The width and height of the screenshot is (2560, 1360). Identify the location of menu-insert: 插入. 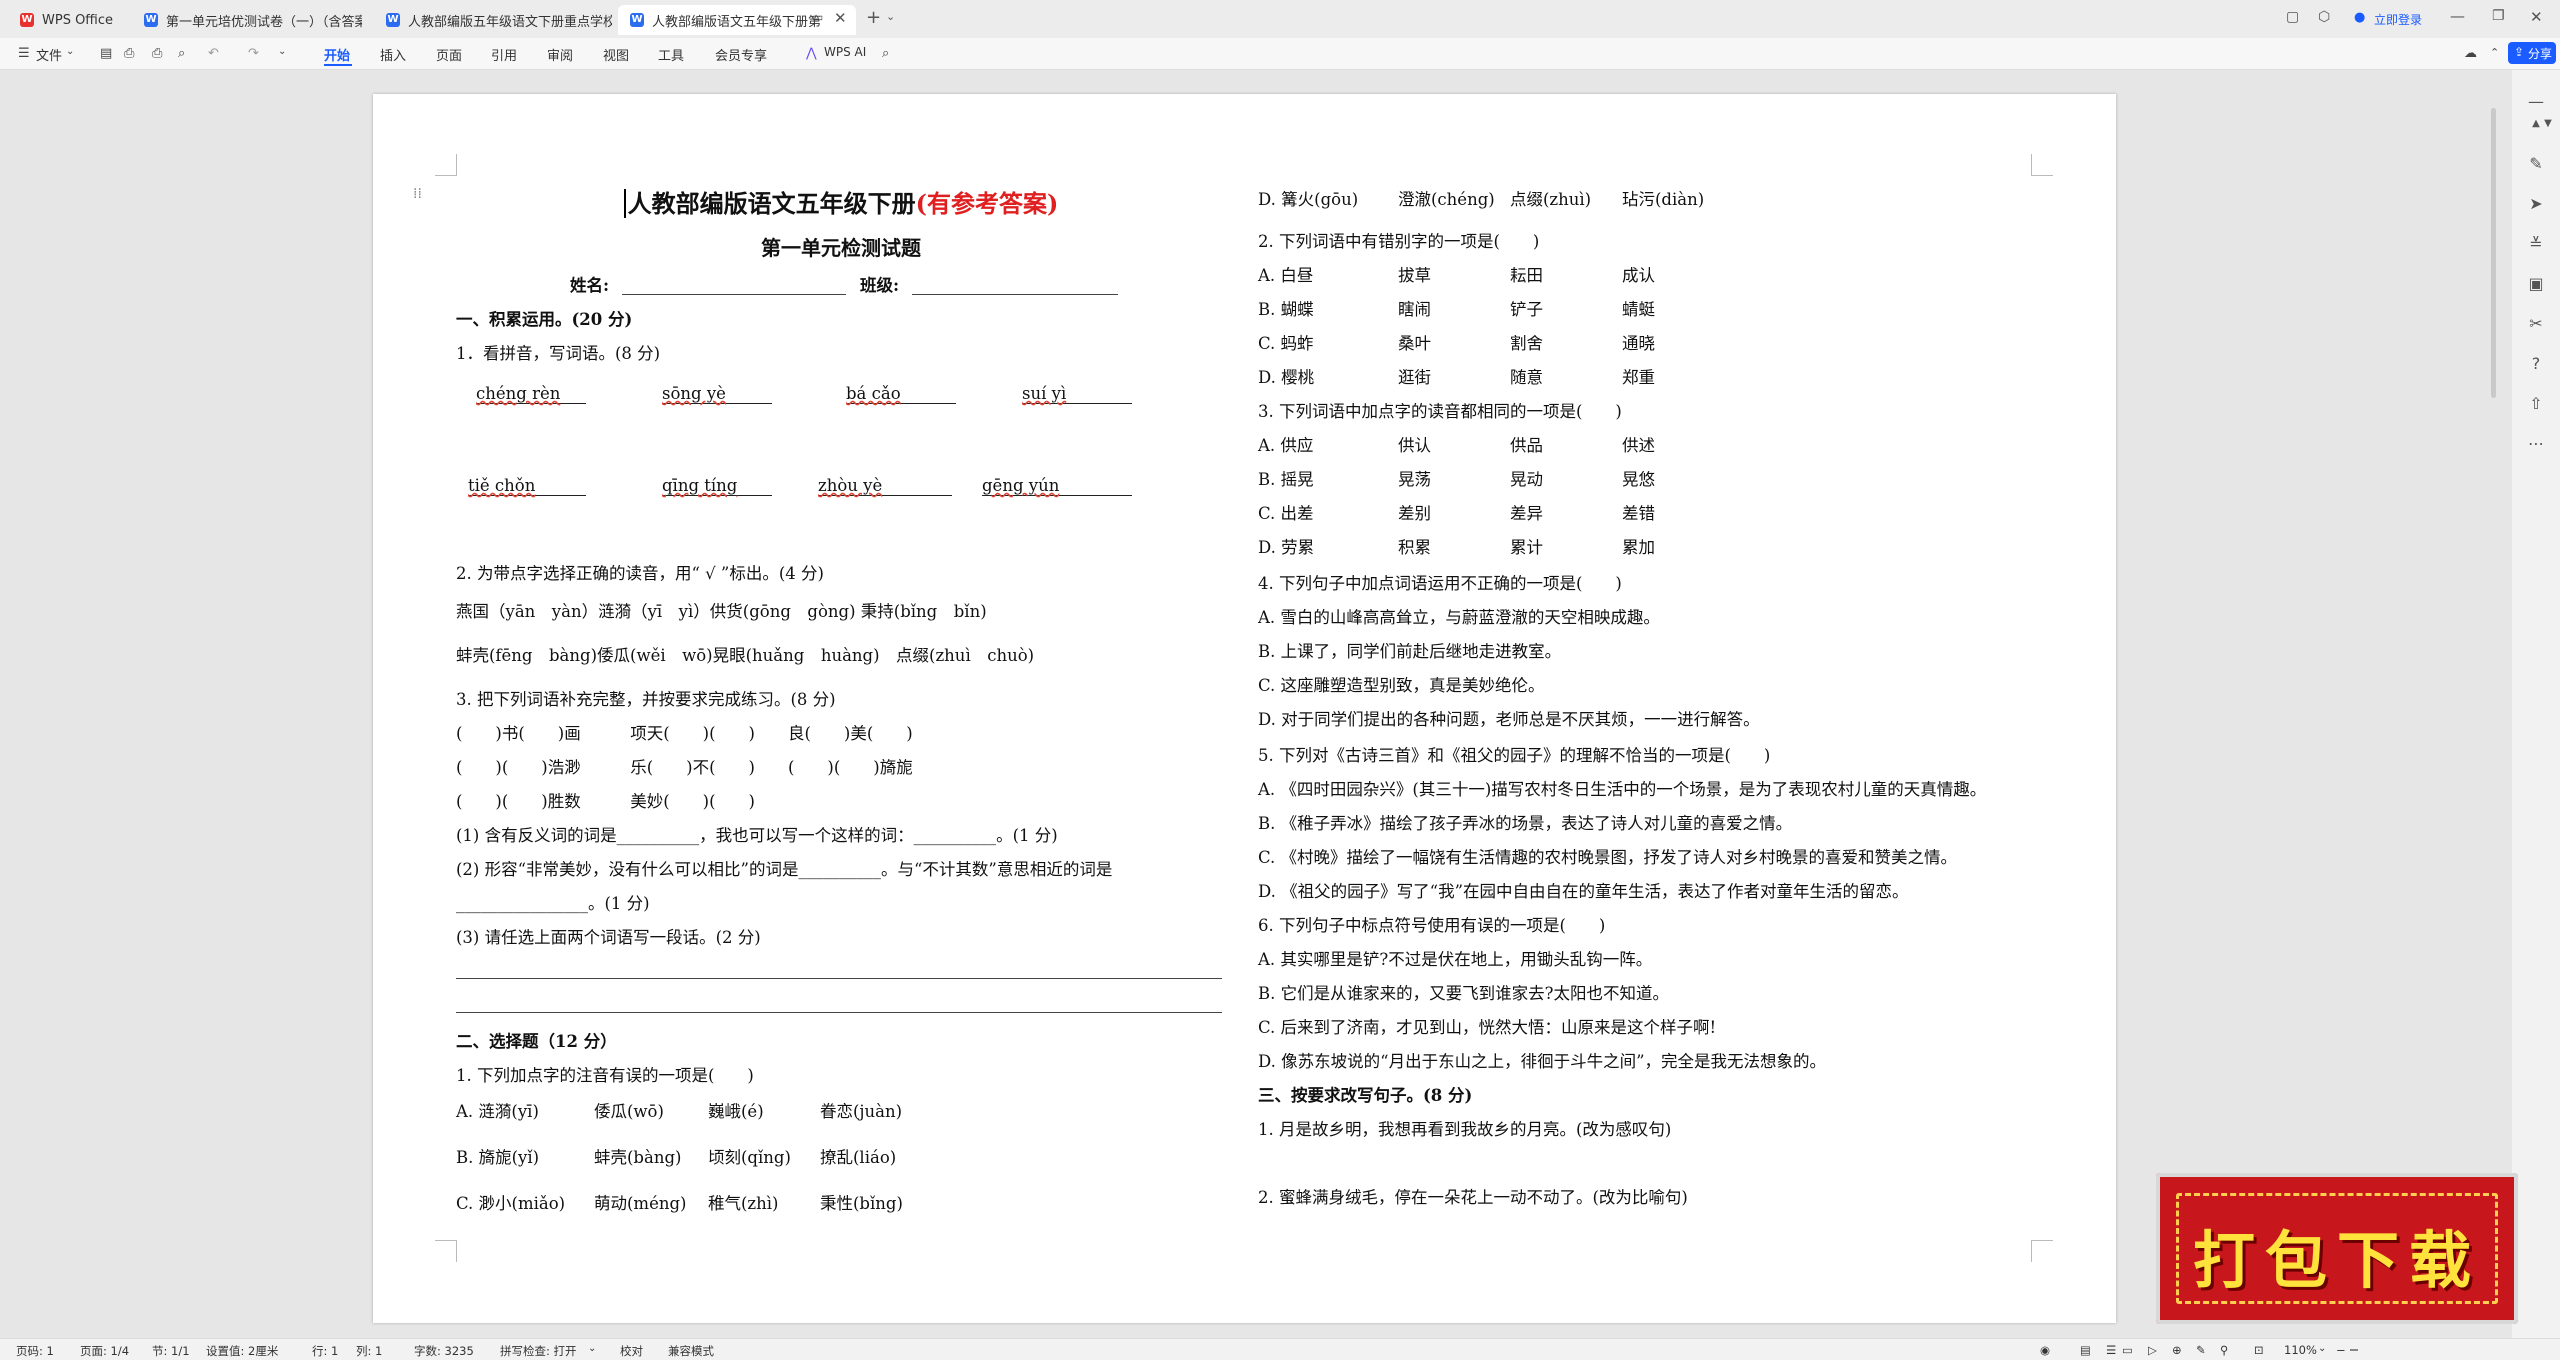
(393, 54).